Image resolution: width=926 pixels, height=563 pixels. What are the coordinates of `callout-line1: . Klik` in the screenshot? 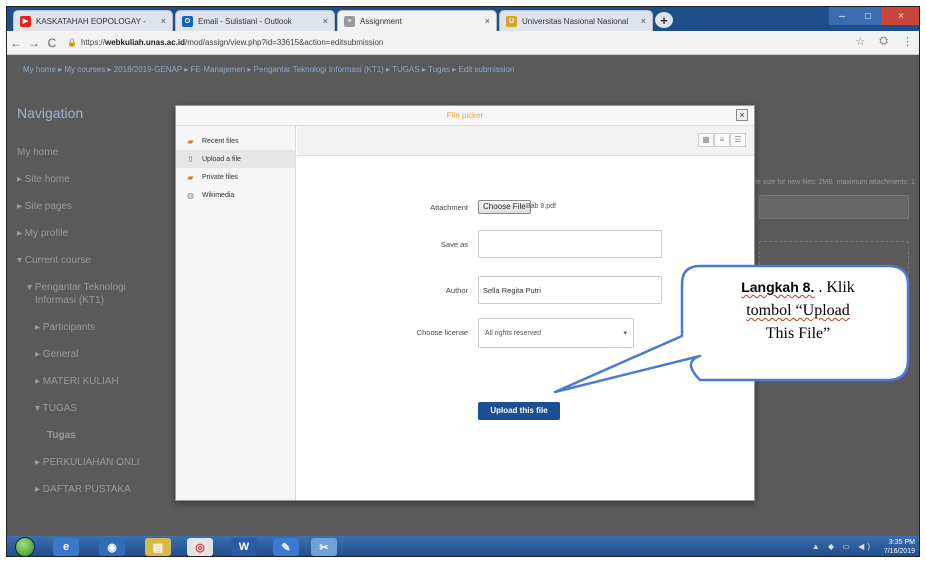 It's located at (834, 287).